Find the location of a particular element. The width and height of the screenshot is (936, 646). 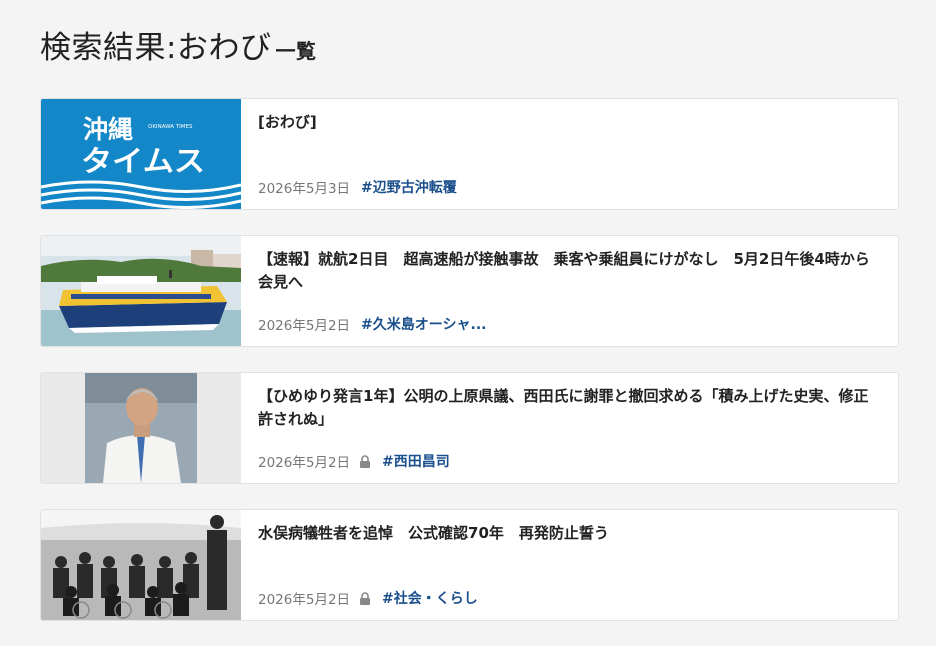

logo-line1: 沖縄 is located at coordinates (108, 129).